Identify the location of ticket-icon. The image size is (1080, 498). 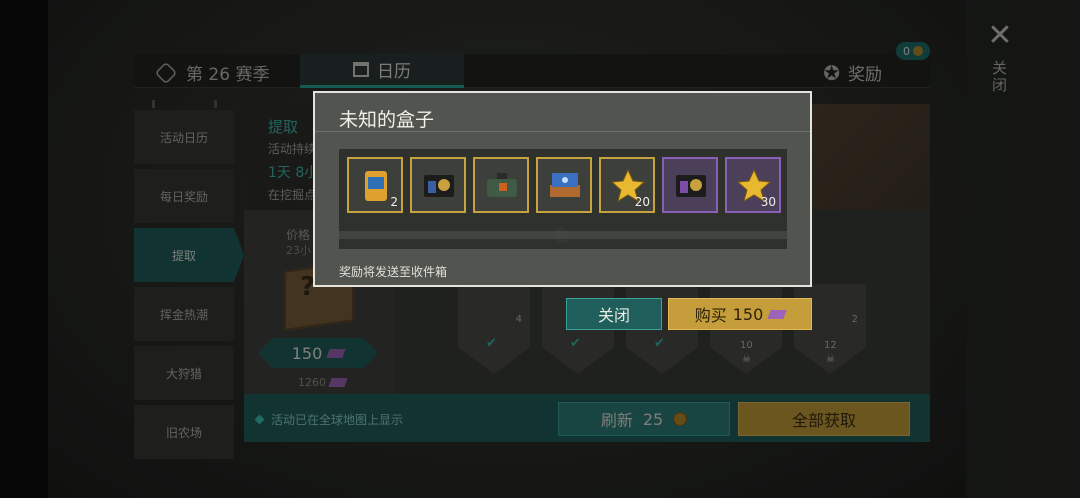
(777, 314).